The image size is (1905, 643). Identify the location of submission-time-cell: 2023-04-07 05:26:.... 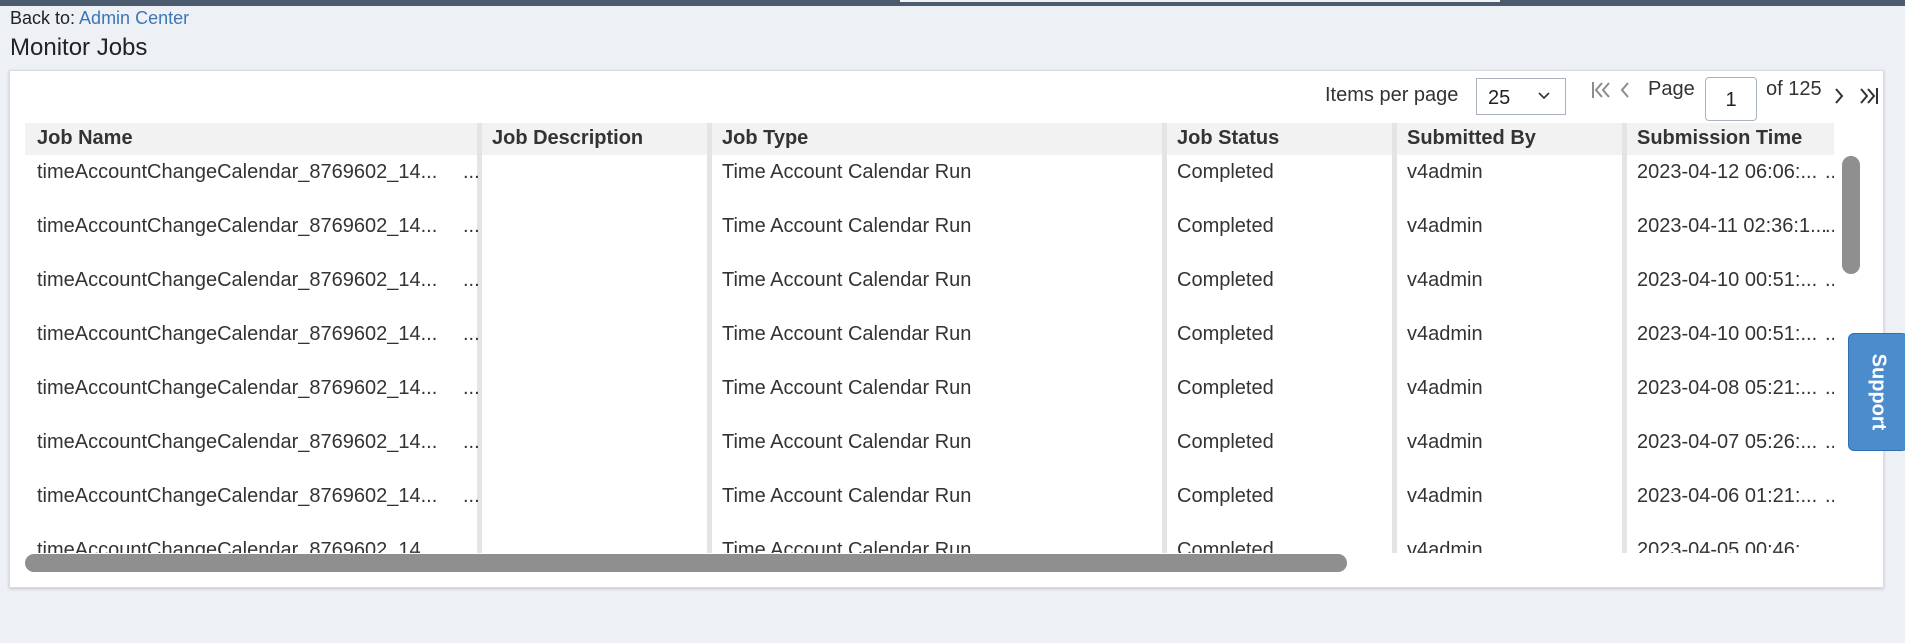
(1727, 442).